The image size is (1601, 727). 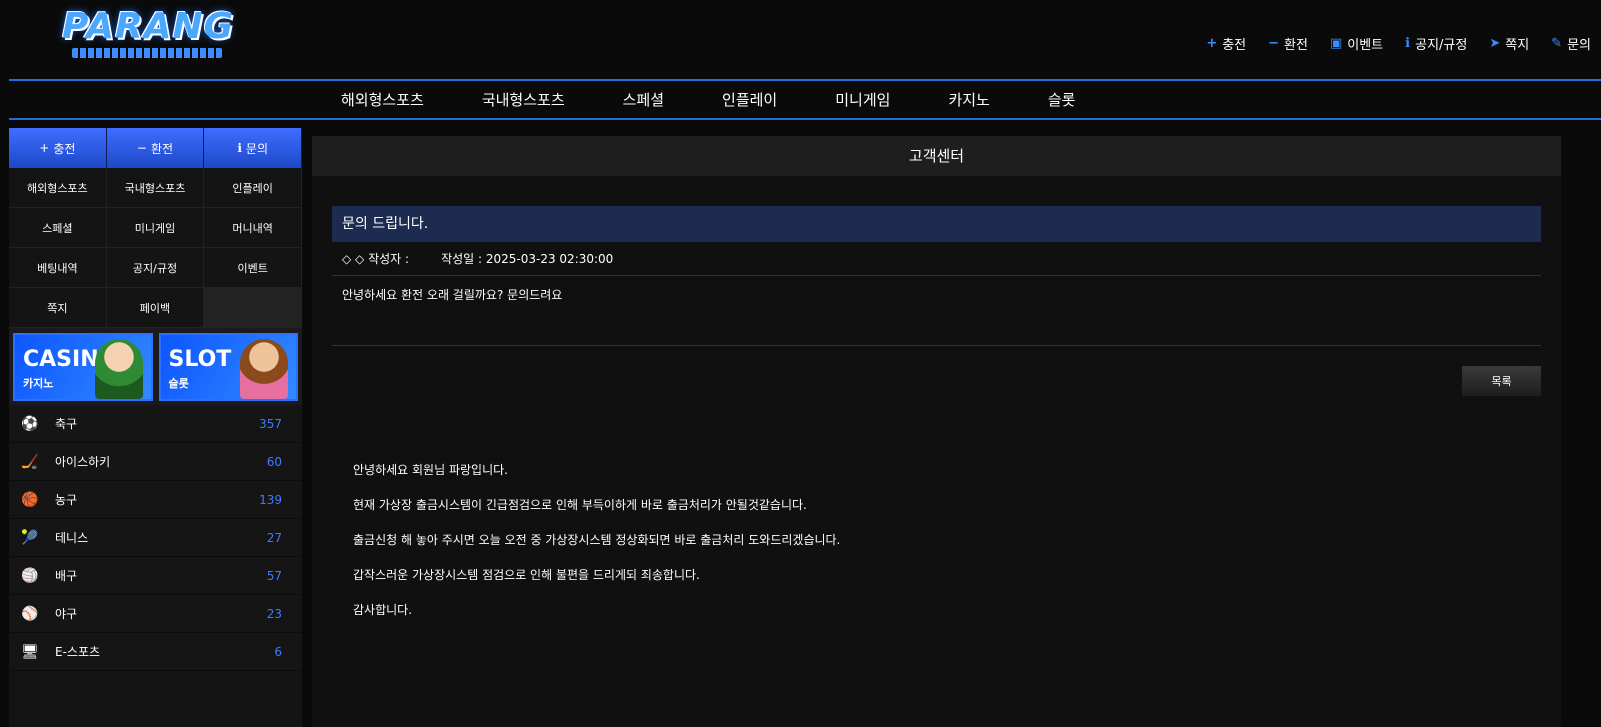 What do you see at coordinates (383, 610) in the screenshot?
I see `answer-line: 감사합니다.` at bounding box center [383, 610].